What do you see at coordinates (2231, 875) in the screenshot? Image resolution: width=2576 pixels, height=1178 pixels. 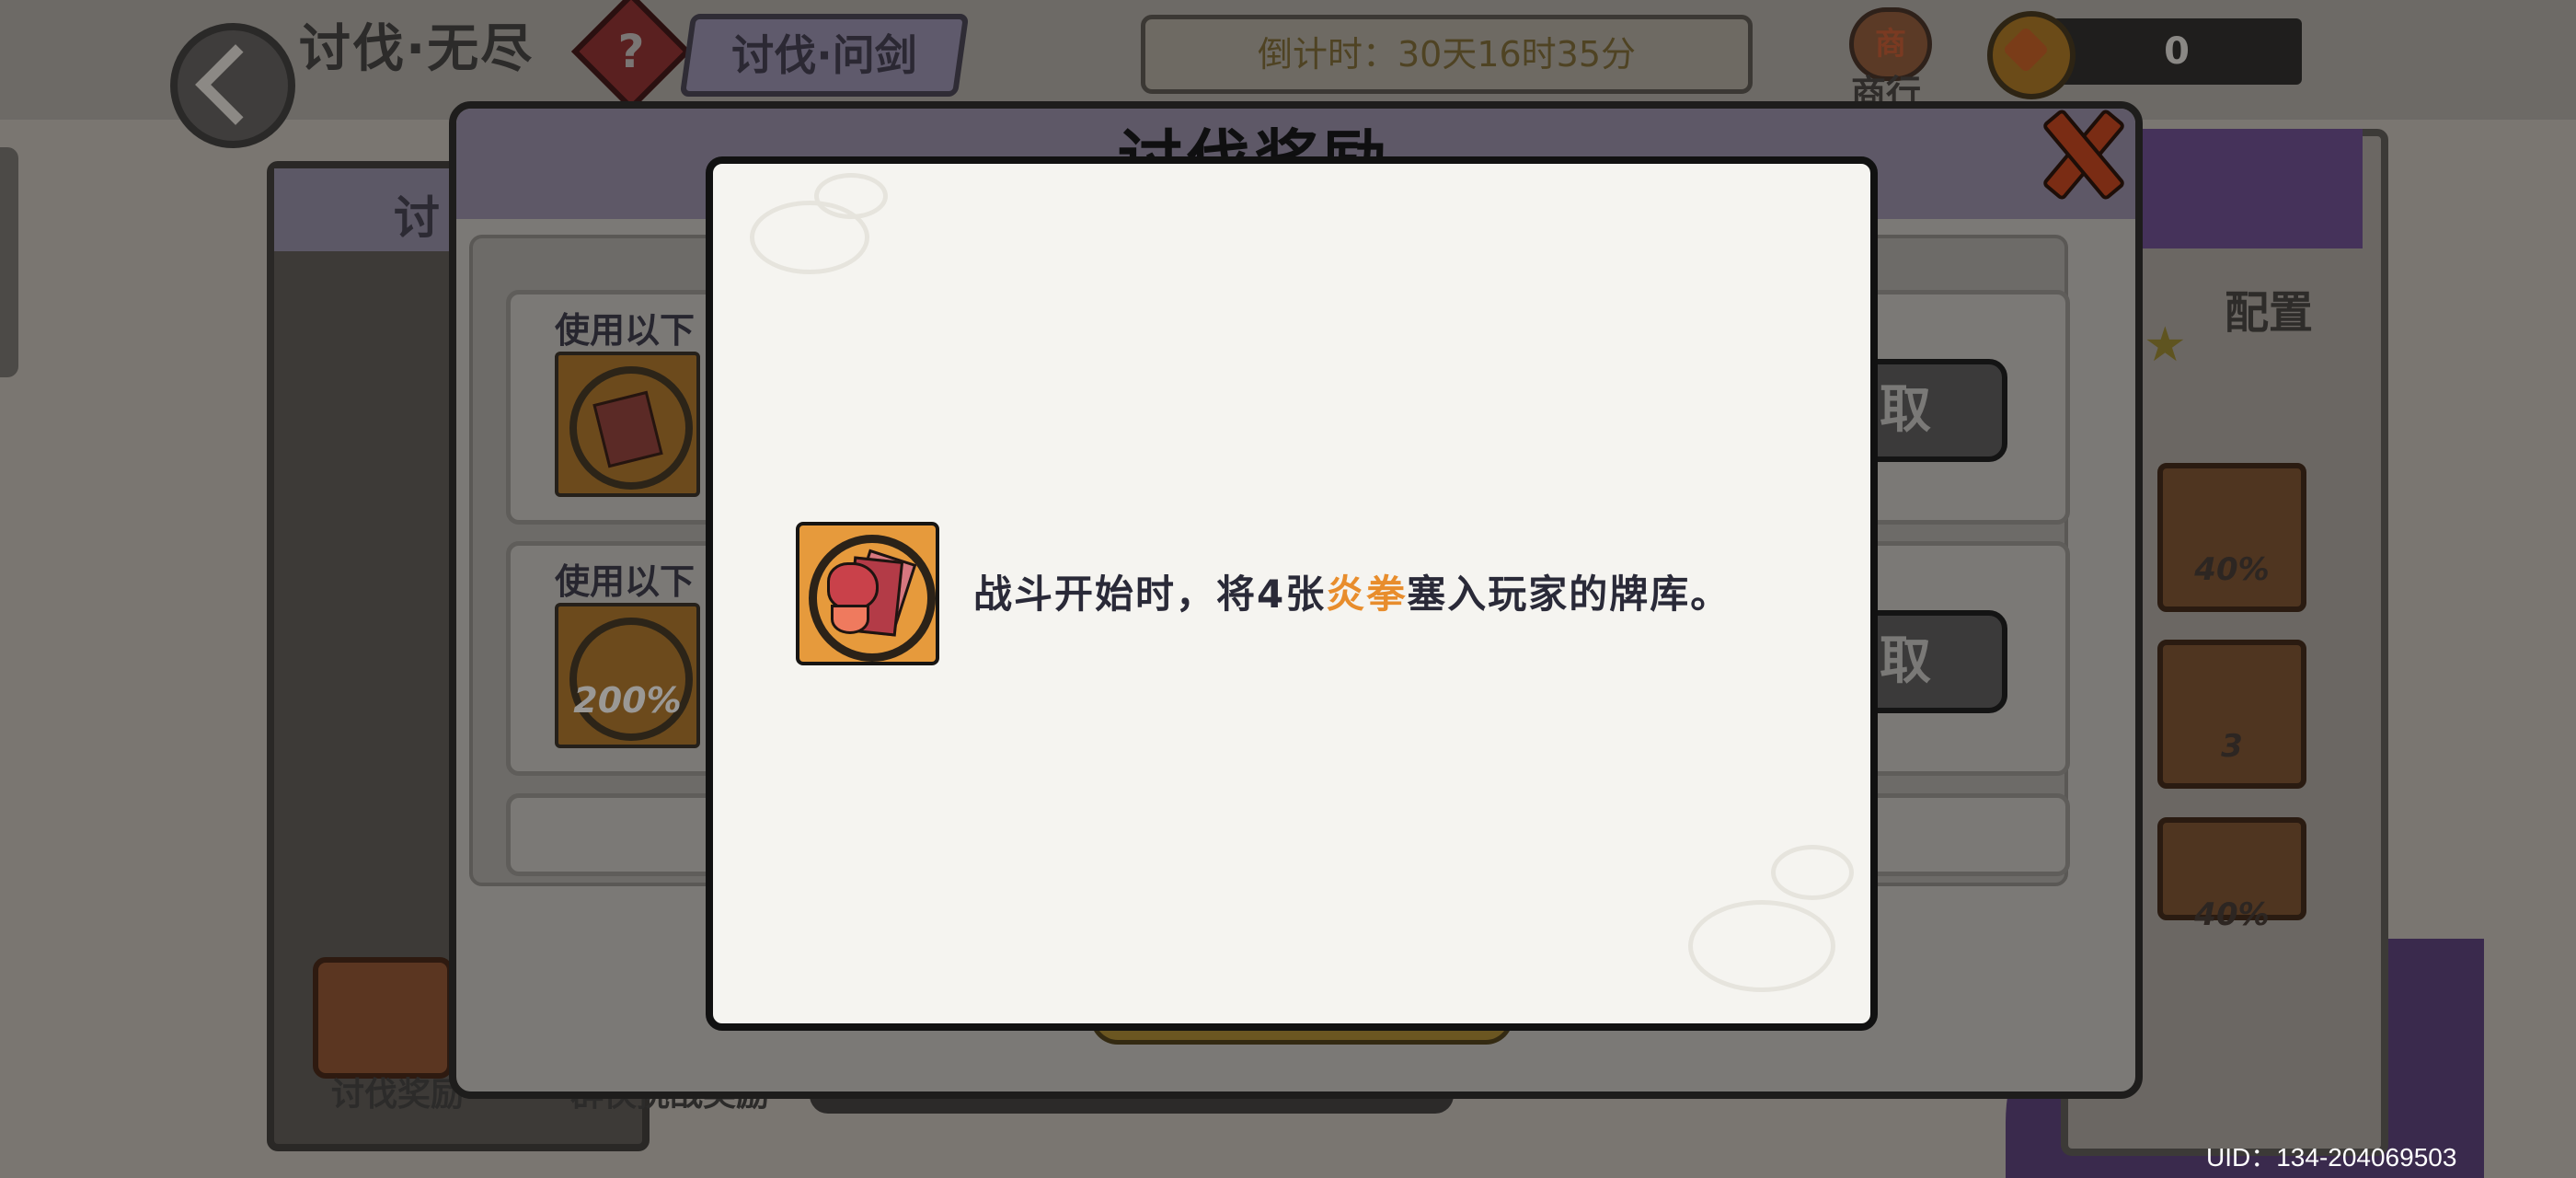 I see `relic-icon-2: 40%` at bounding box center [2231, 875].